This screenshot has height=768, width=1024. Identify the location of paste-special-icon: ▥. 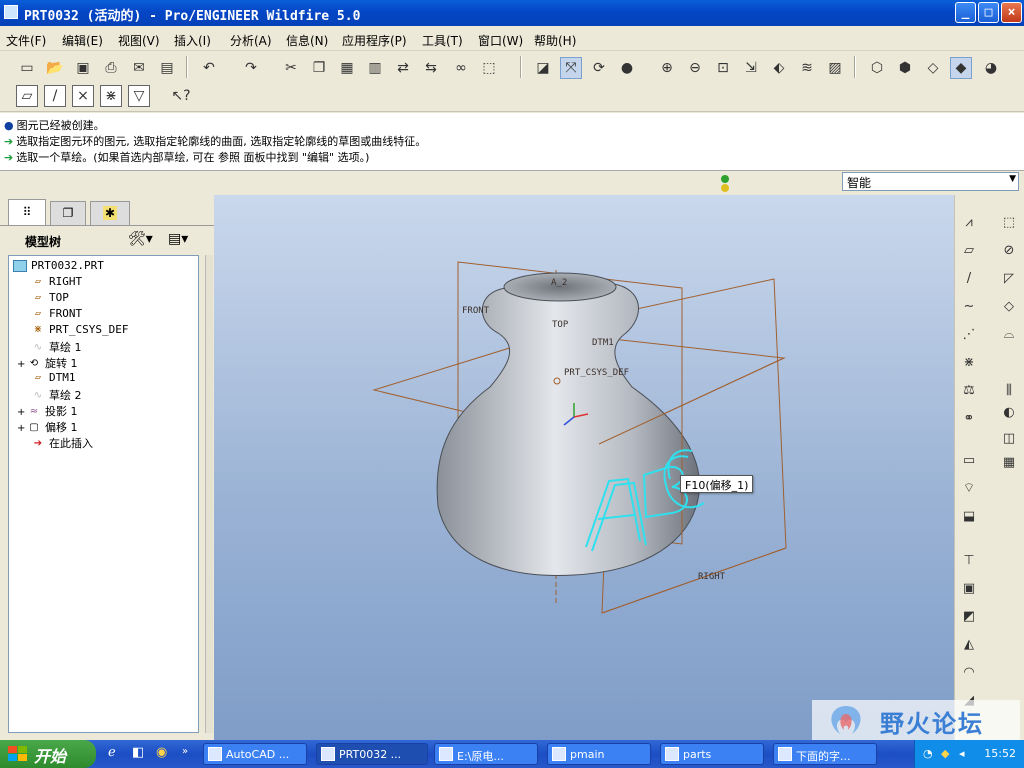
(375, 68).